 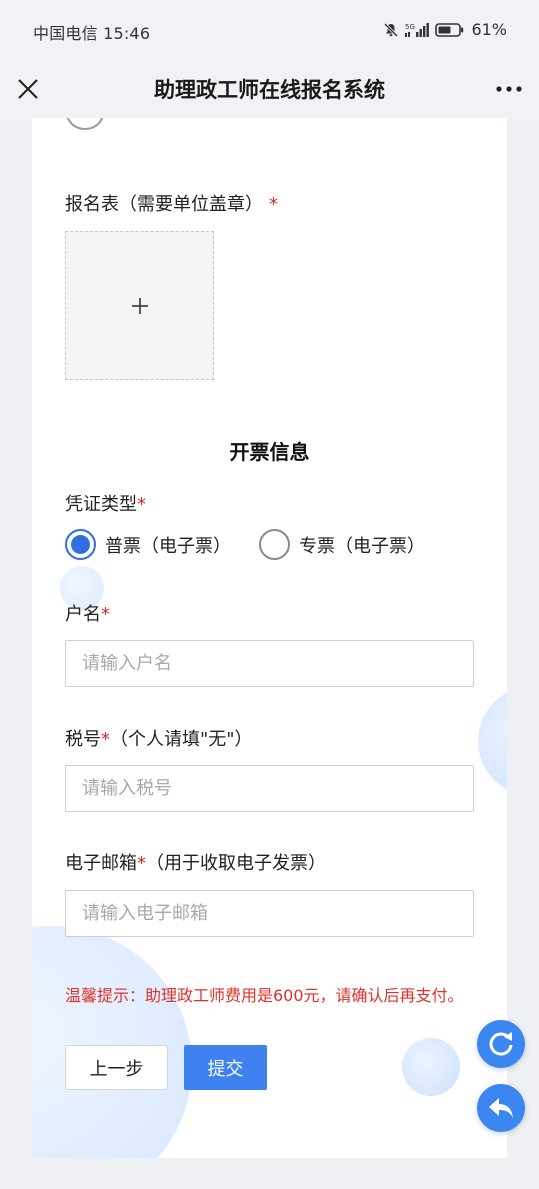 What do you see at coordinates (236, 863) in the screenshot?
I see `email-hint: （用于收取电子发票）` at bounding box center [236, 863].